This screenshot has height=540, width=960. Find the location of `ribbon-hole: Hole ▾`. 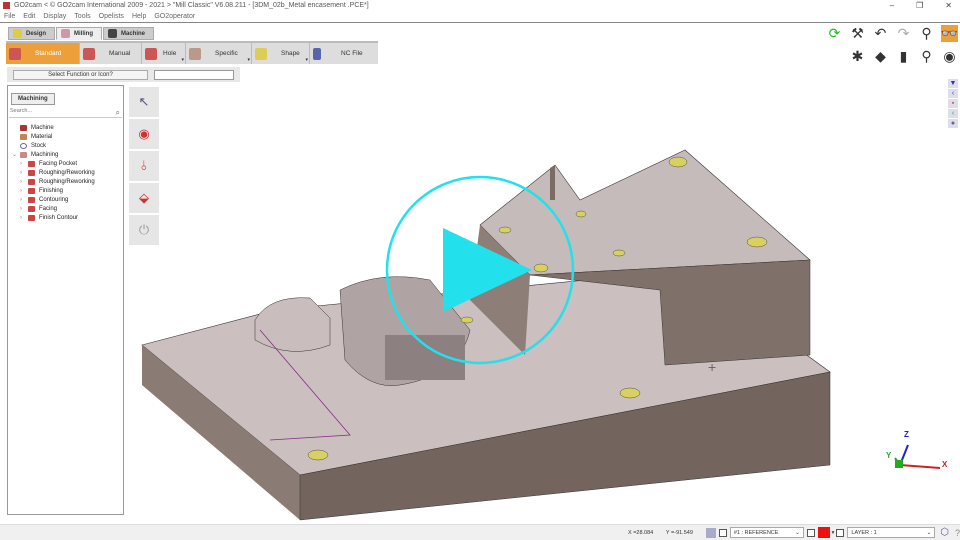

ribbon-hole: Hole ▾ is located at coordinates (164, 53).